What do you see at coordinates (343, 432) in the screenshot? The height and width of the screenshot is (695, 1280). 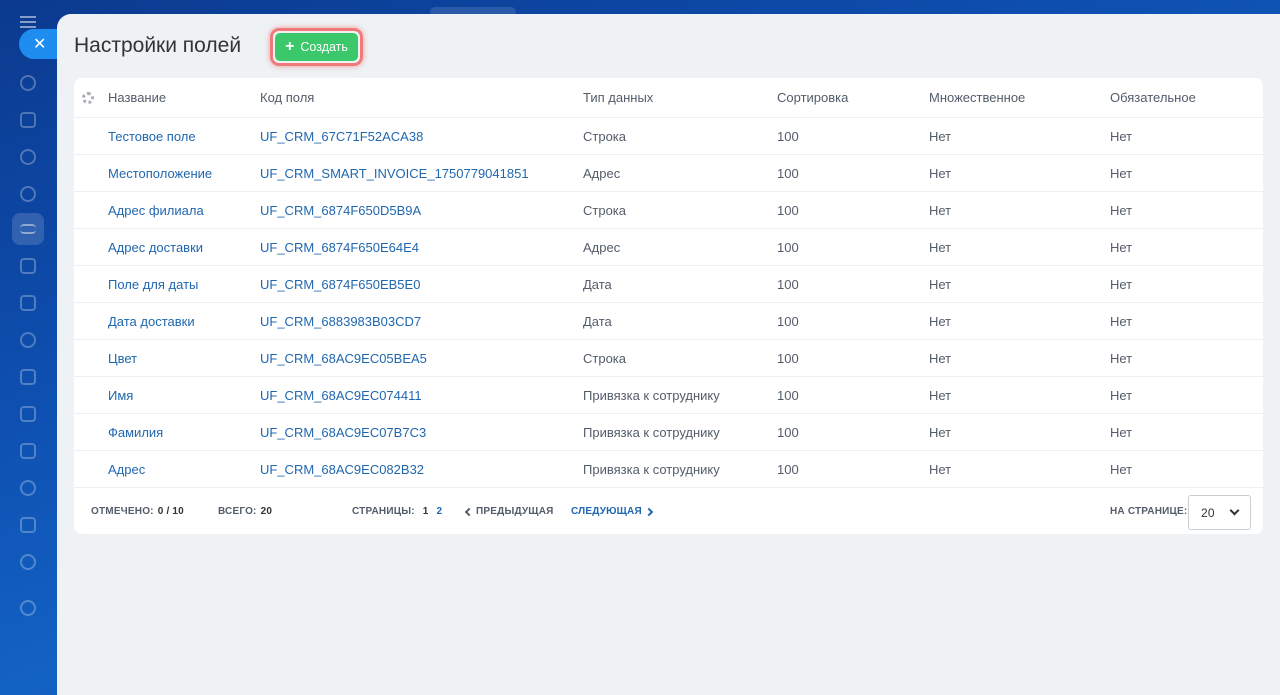 I see `field-code-link: UF_CRM_68AC9EC07B7C3` at bounding box center [343, 432].